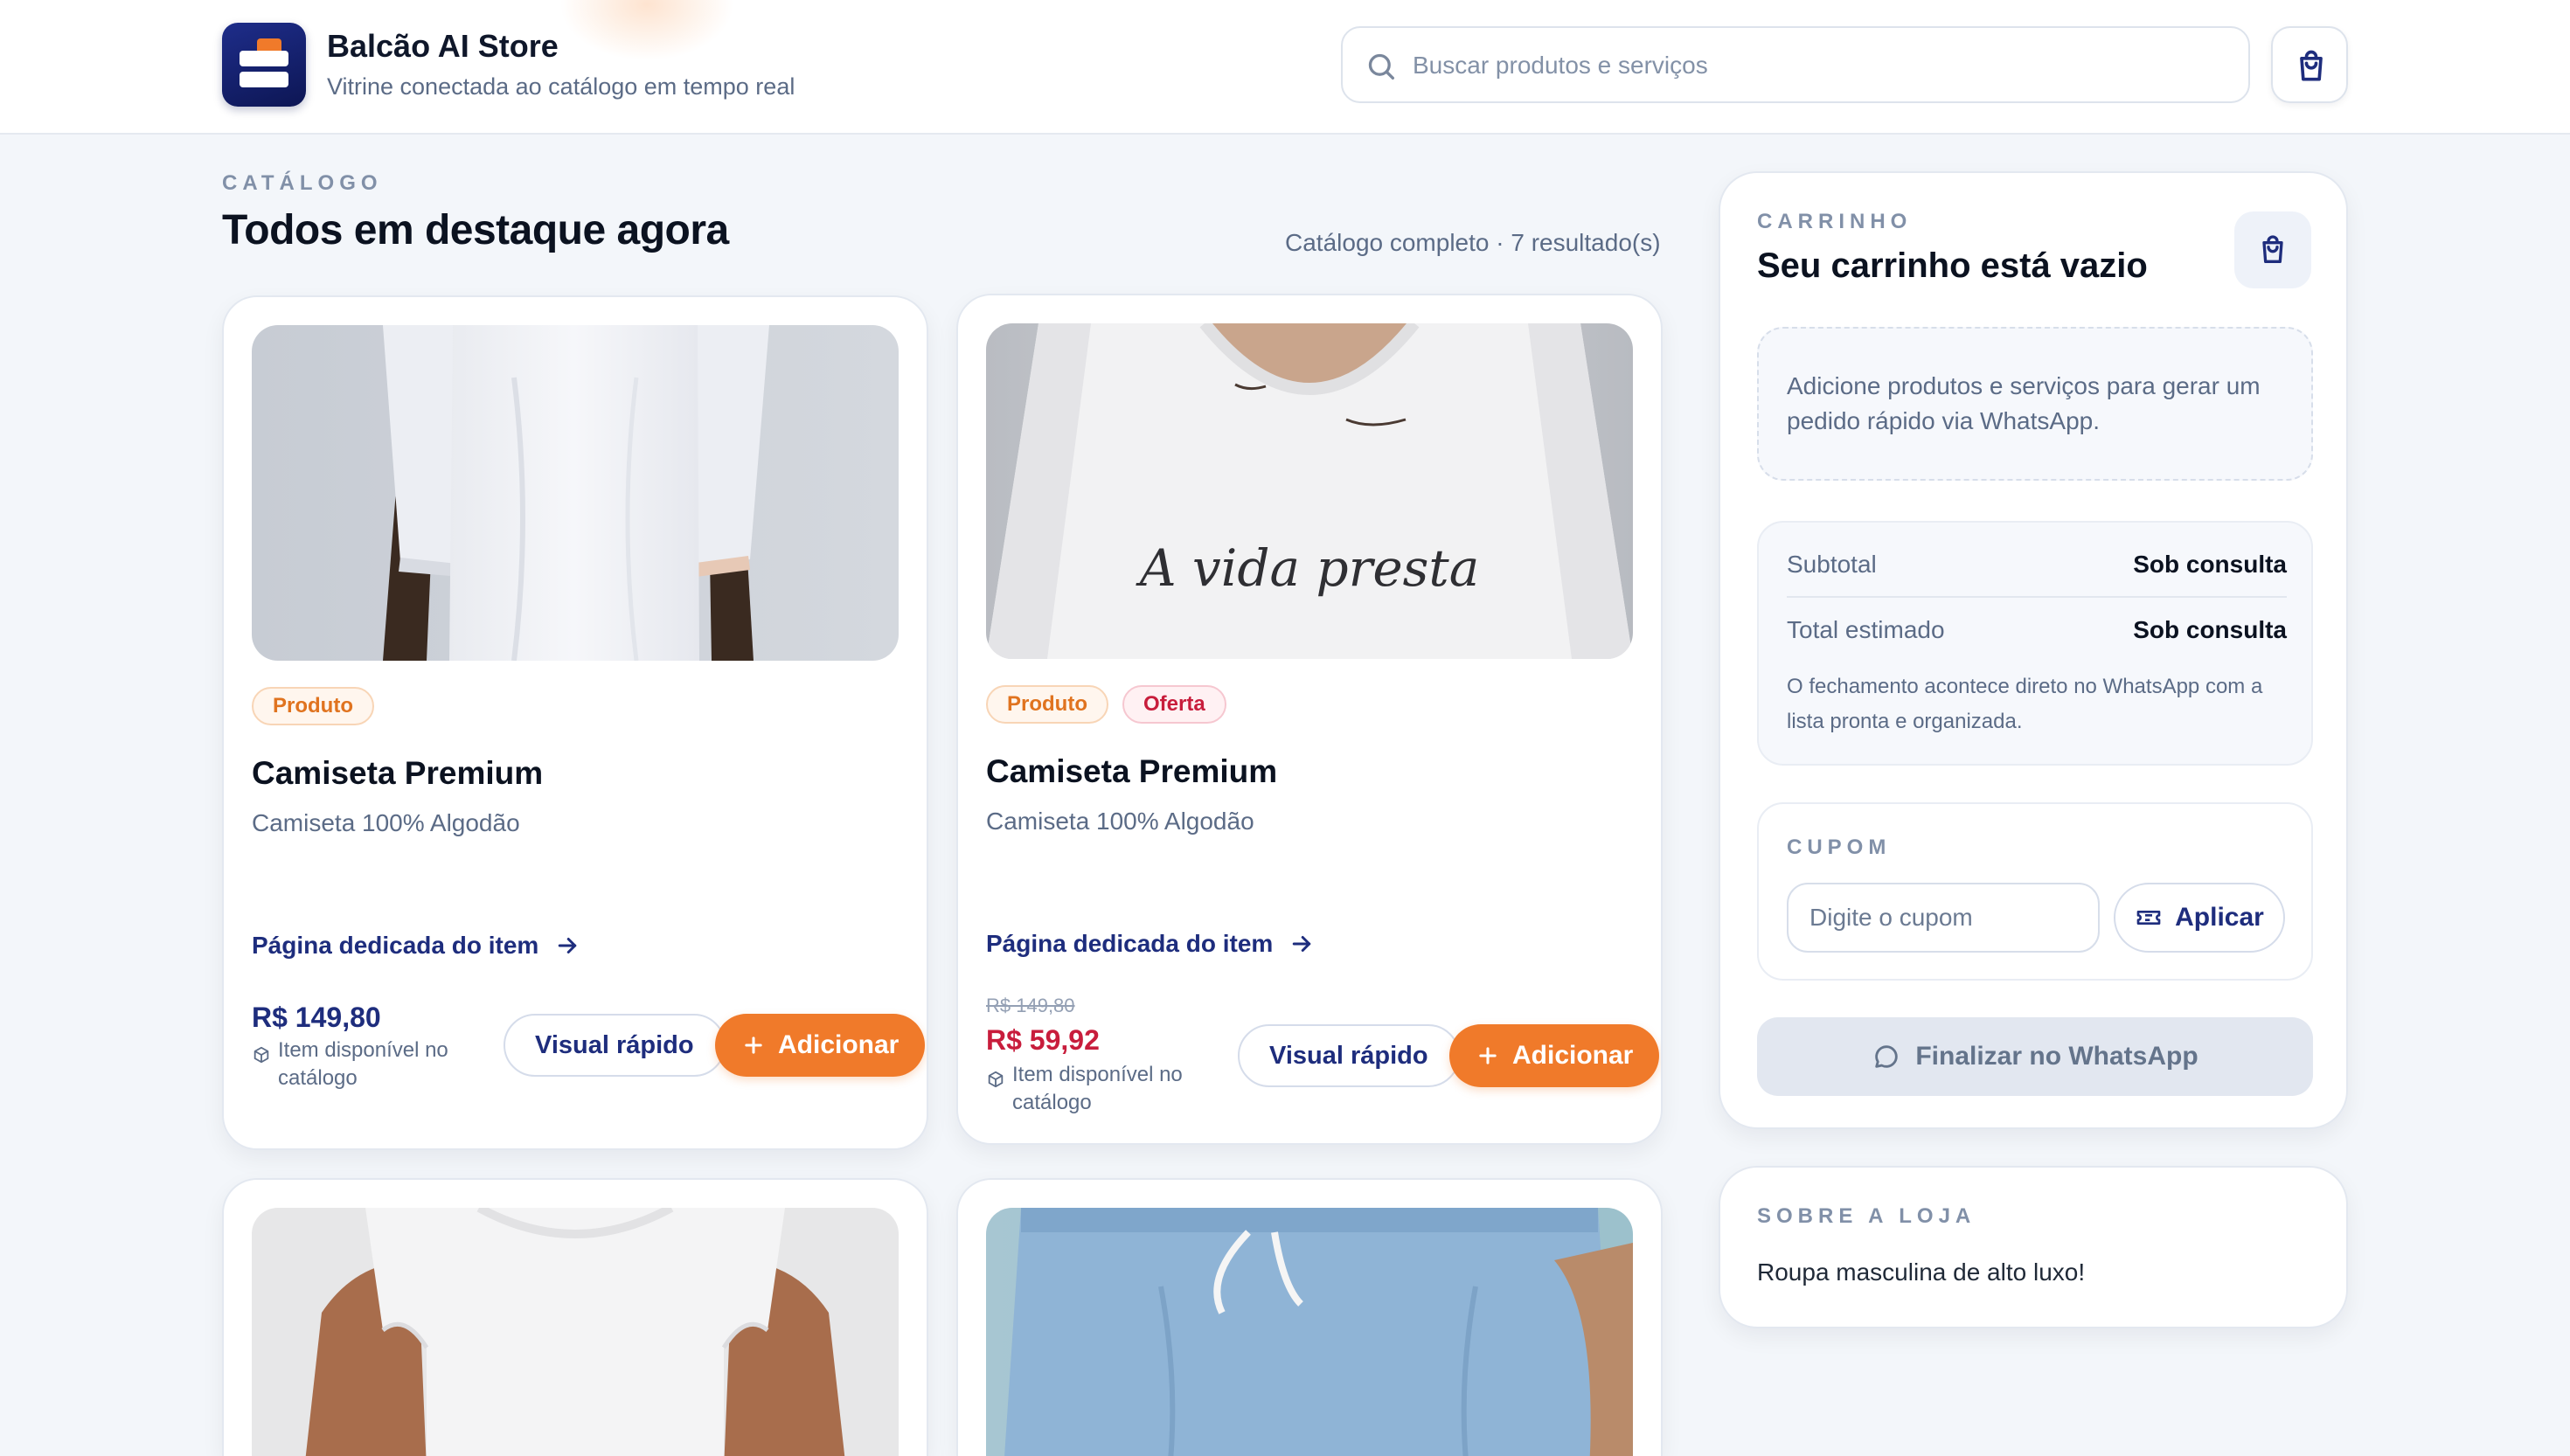 The width and height of the screenshot is (2570, 1456). Describe the element at coordinates (1943, 918) in the screenshot. I see `coupon-input` at that location.